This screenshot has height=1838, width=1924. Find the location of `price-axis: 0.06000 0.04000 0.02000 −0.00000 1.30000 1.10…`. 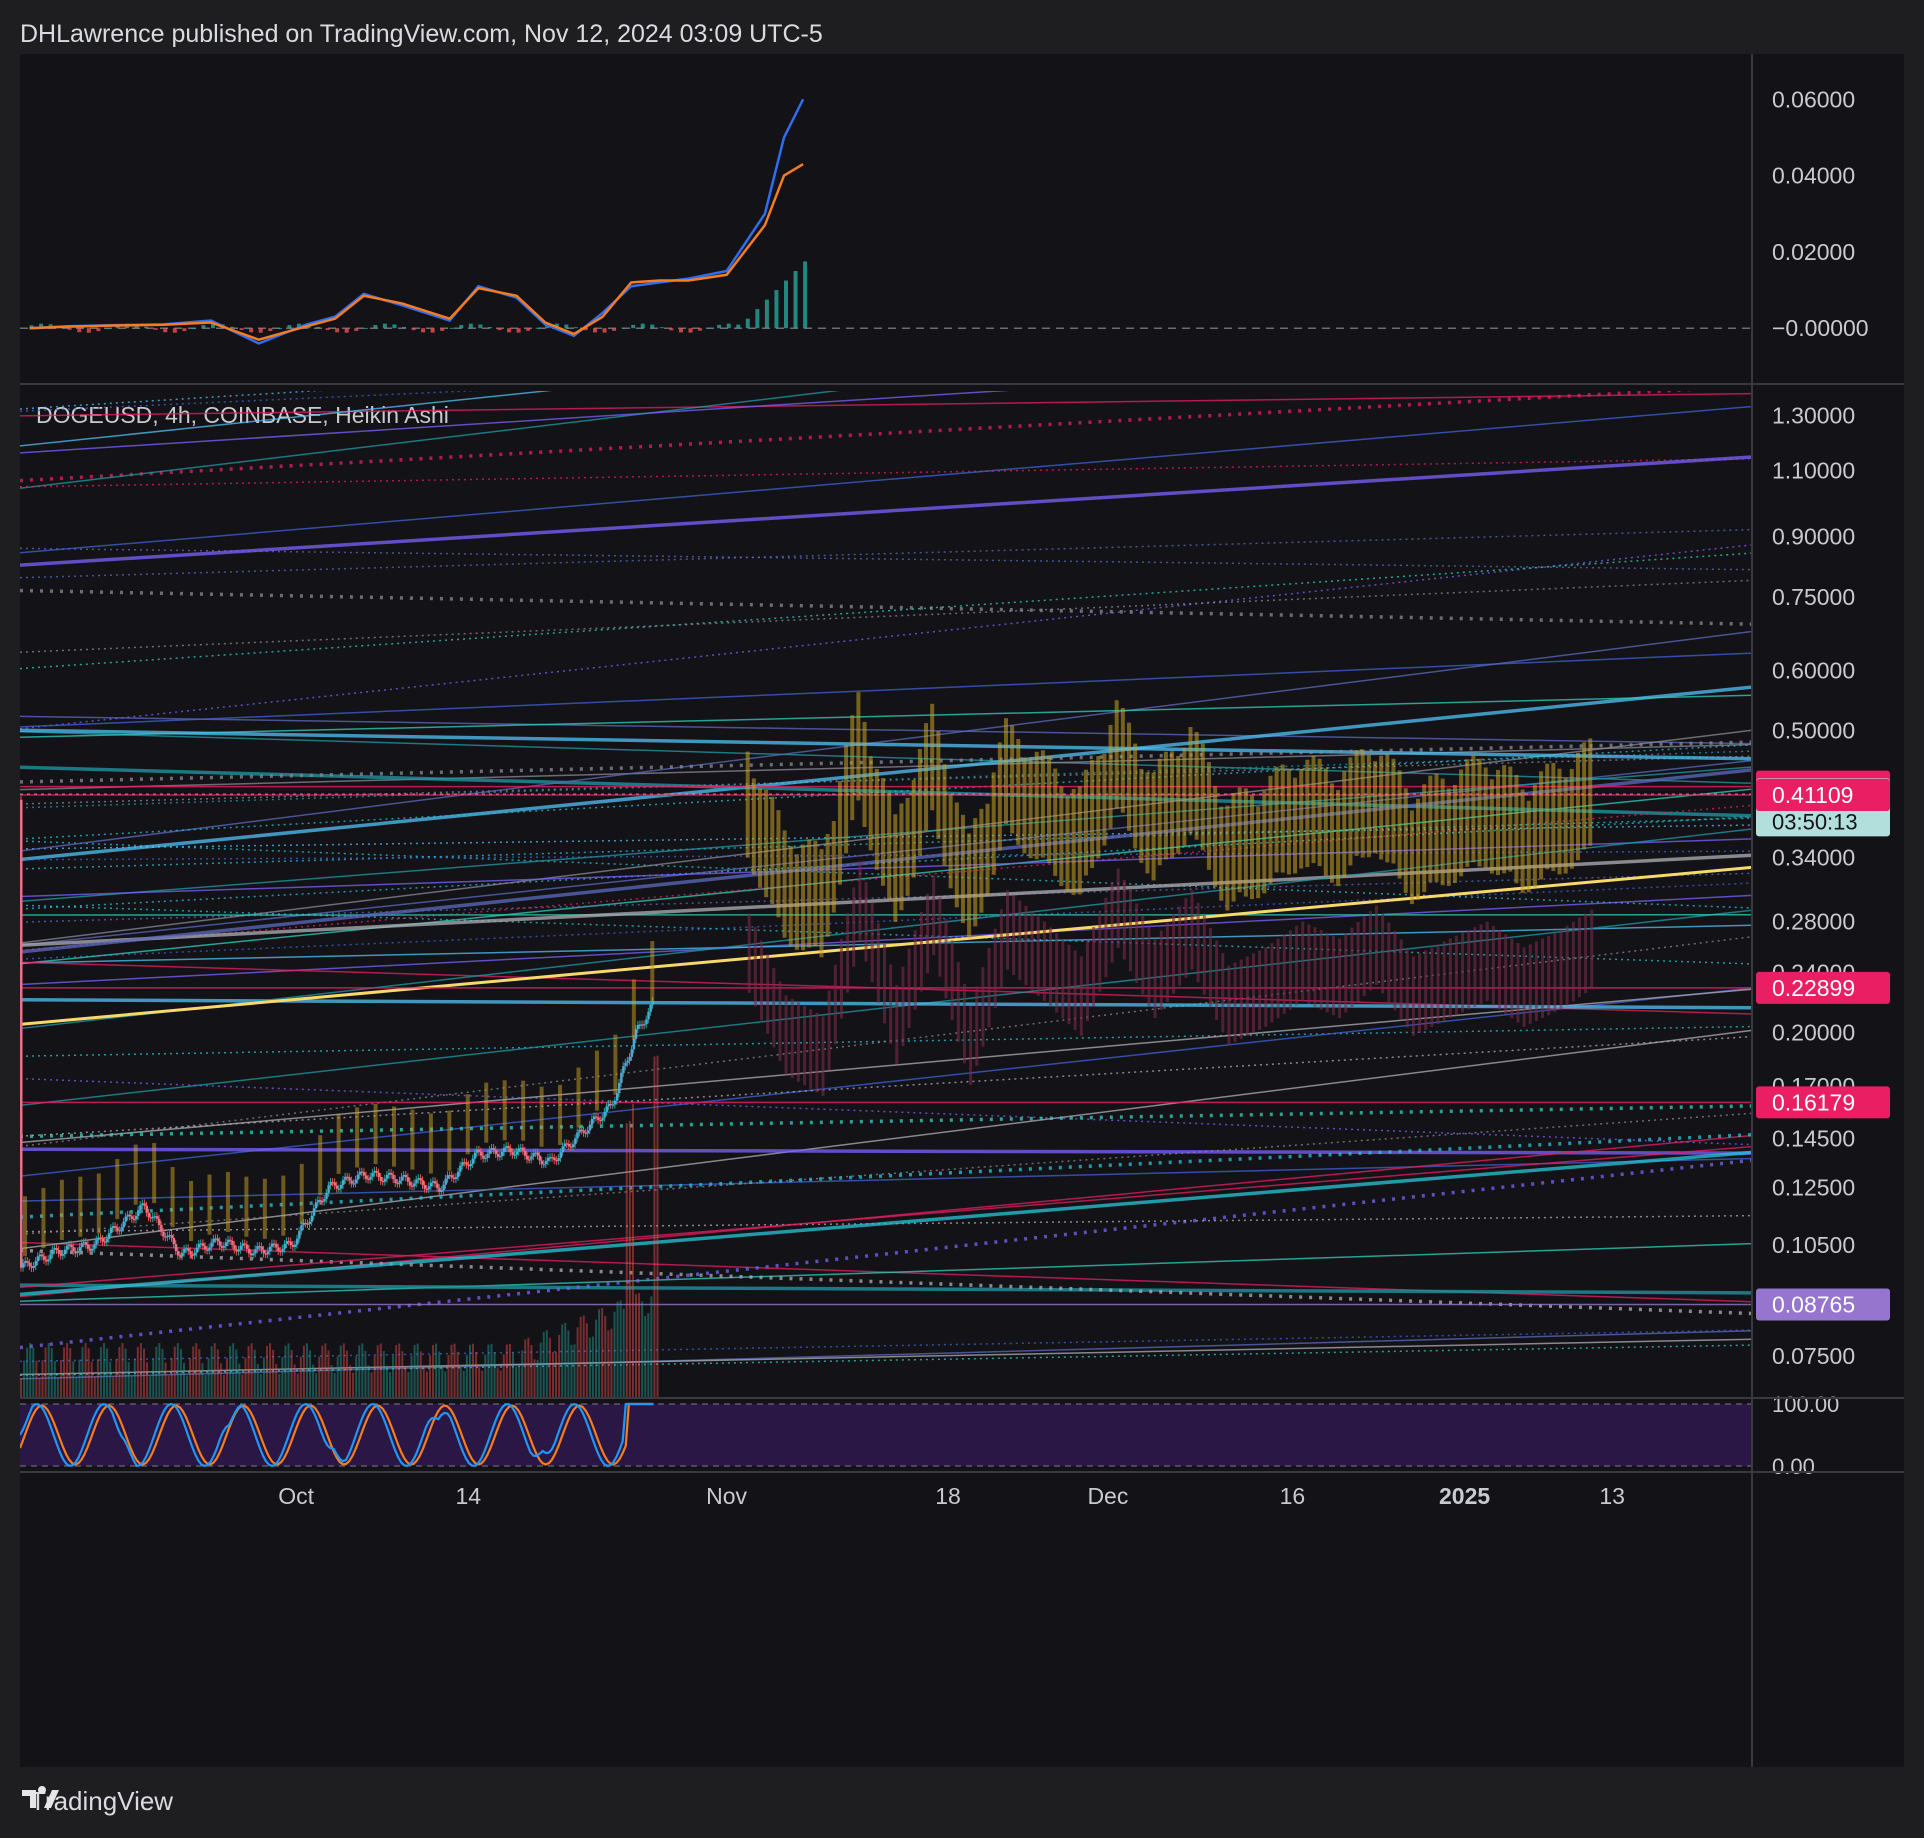

price-axis: 0.06000 0.04000 0.02000 −0.00000 1.30000 1.10… is located at coordinates (1823, 782).